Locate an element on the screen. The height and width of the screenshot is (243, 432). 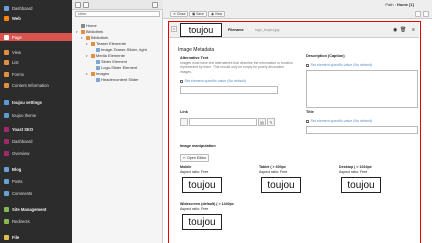
tree-node: ▾ Teaser Elemente is located at coordinates (106, 43).